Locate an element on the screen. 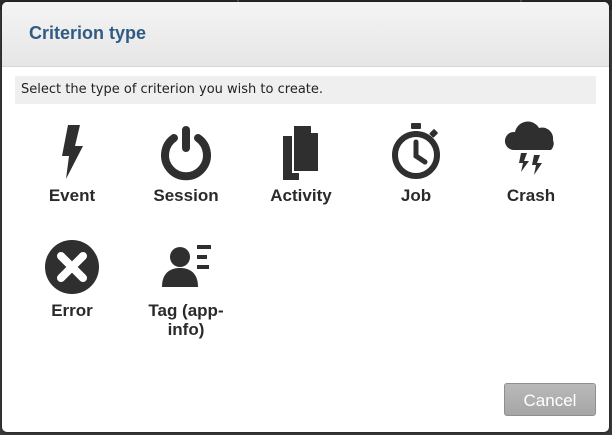 This screenshot has width=612, height=435. storm-cloud-icon is located at coordinates (529, 148).